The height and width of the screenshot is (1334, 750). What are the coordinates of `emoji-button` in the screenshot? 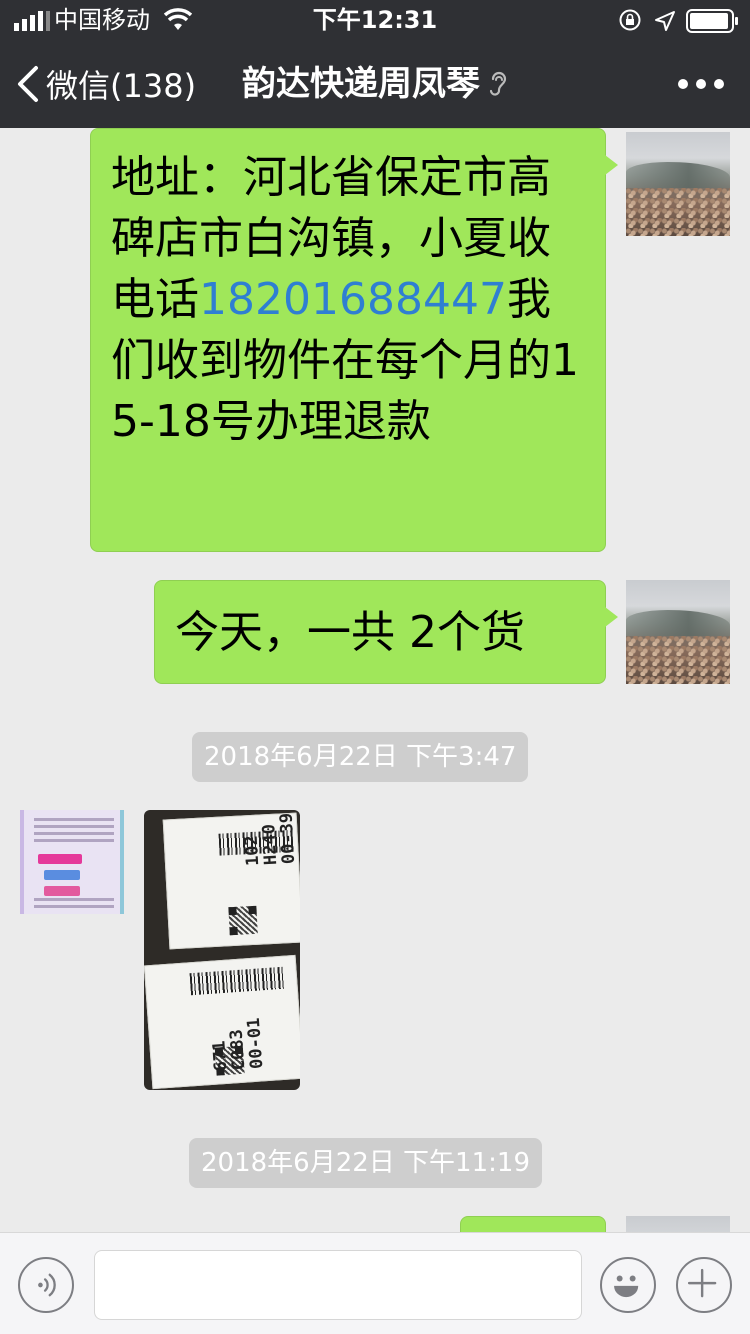 It's located at (628, 1285).